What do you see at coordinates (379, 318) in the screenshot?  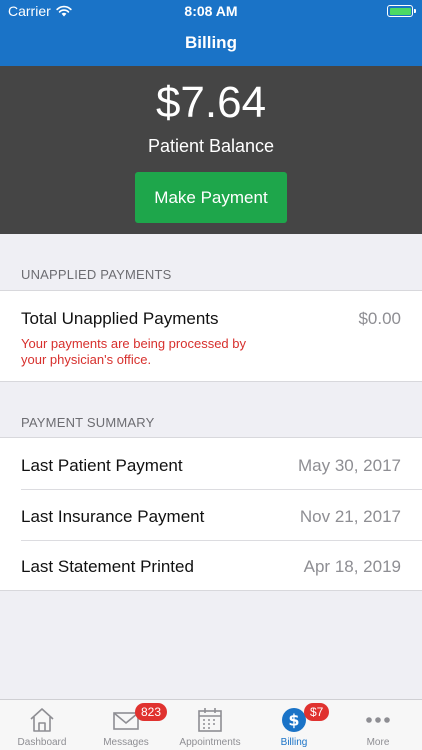 I see `unapplied-value: $0.00` at bounding box center [379, 318].